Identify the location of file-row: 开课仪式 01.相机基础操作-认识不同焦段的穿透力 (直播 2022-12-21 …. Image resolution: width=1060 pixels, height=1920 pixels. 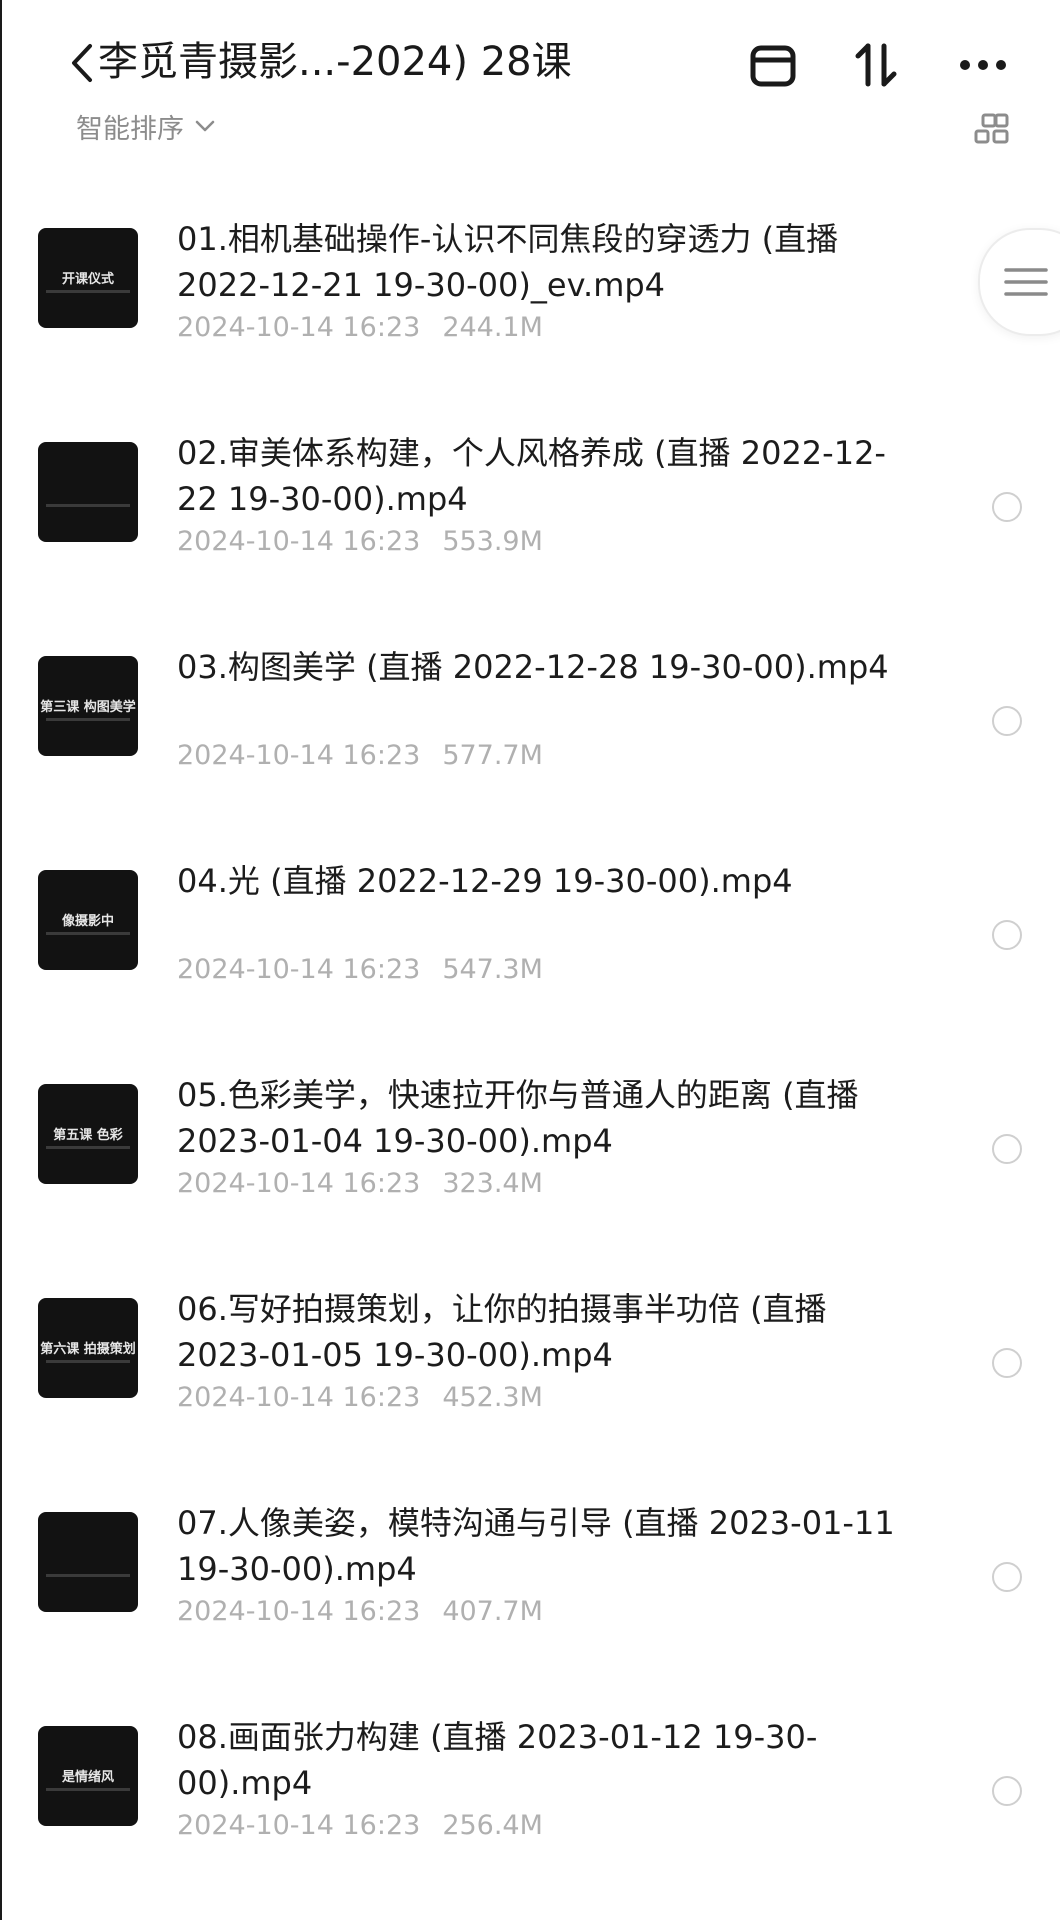
(530, 290).